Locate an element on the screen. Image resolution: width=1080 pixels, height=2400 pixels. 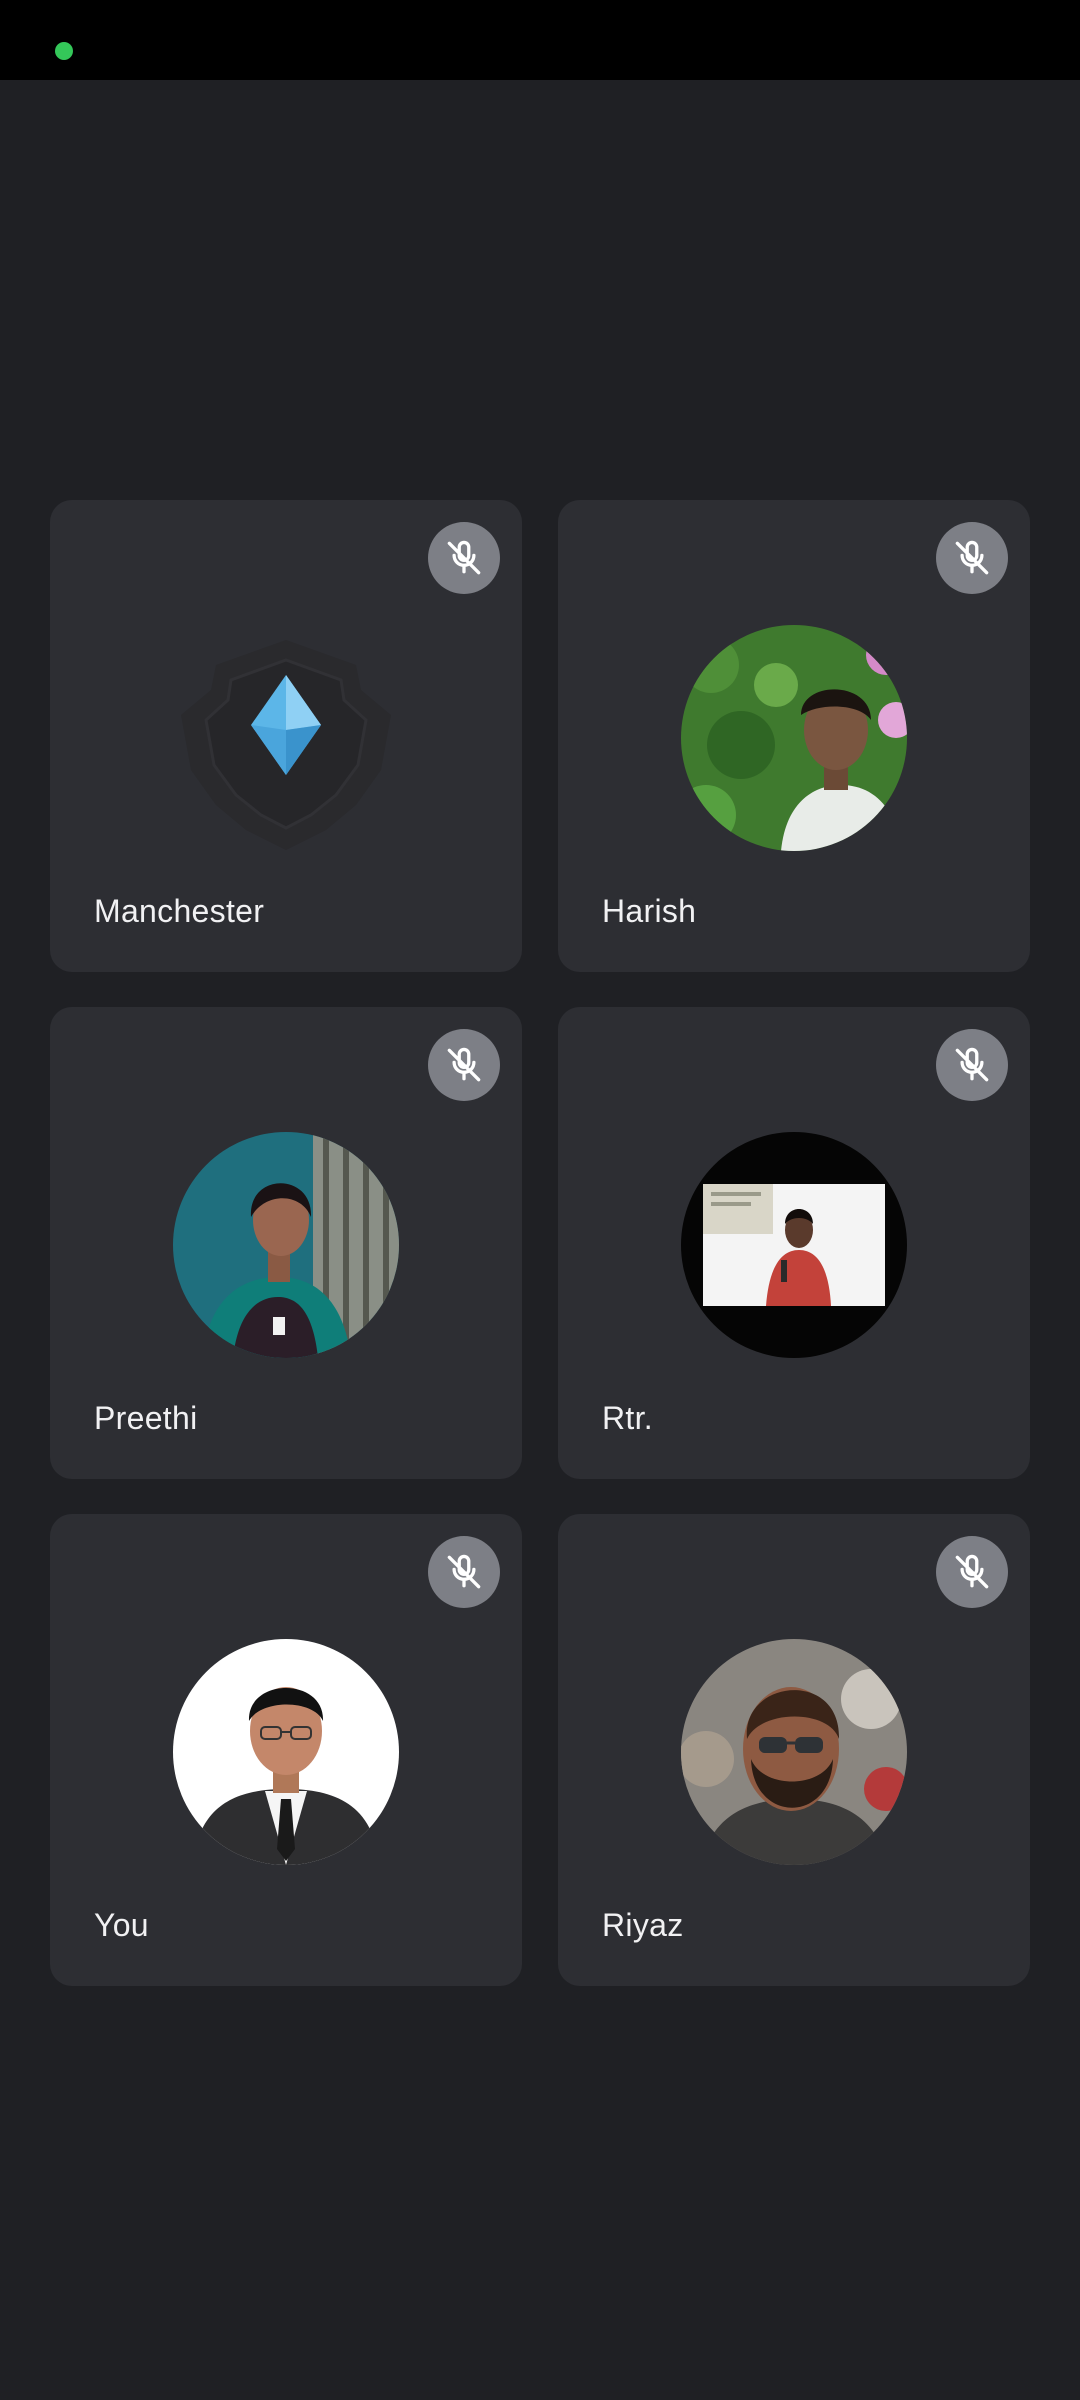
participant-tile-manchester: Manchester is located at coordinates (286, 736).